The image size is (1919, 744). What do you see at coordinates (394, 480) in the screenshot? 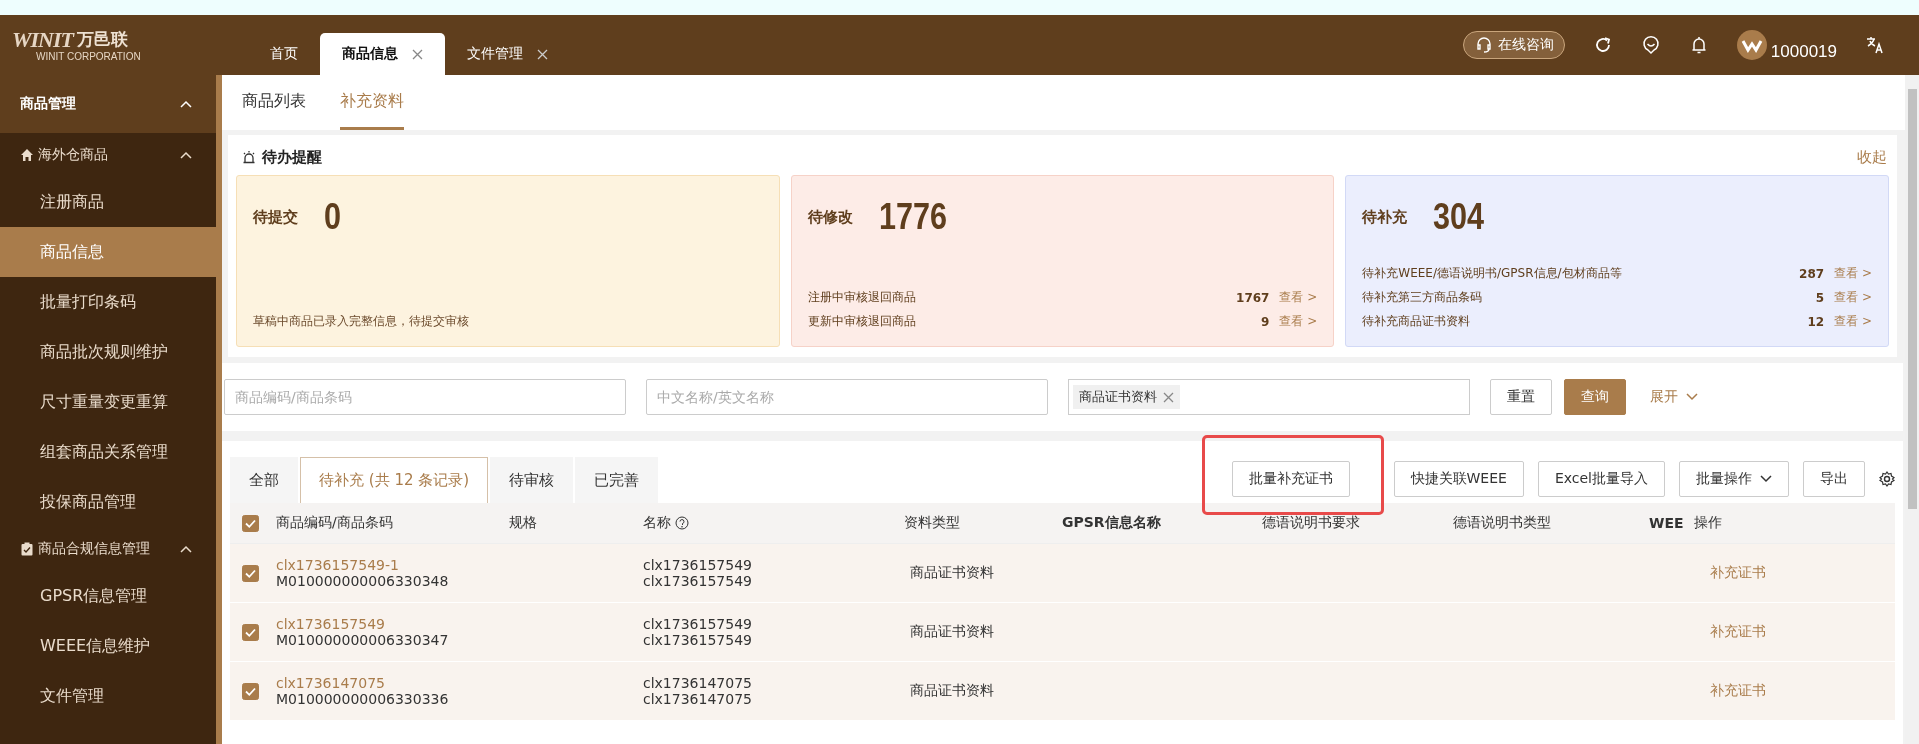
I see `status-tab: 待补充 (共 12 条记录)` at bounding box center [394, 480].